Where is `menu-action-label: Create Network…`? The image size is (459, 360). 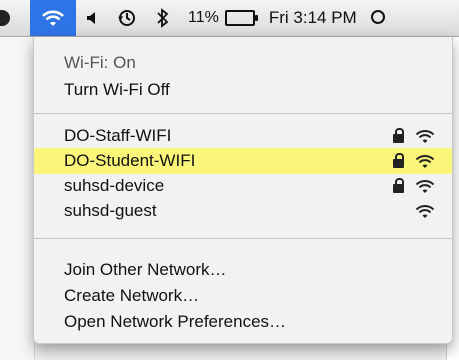 menu-action-label: Create Network… is located at coordinates (132, 295).